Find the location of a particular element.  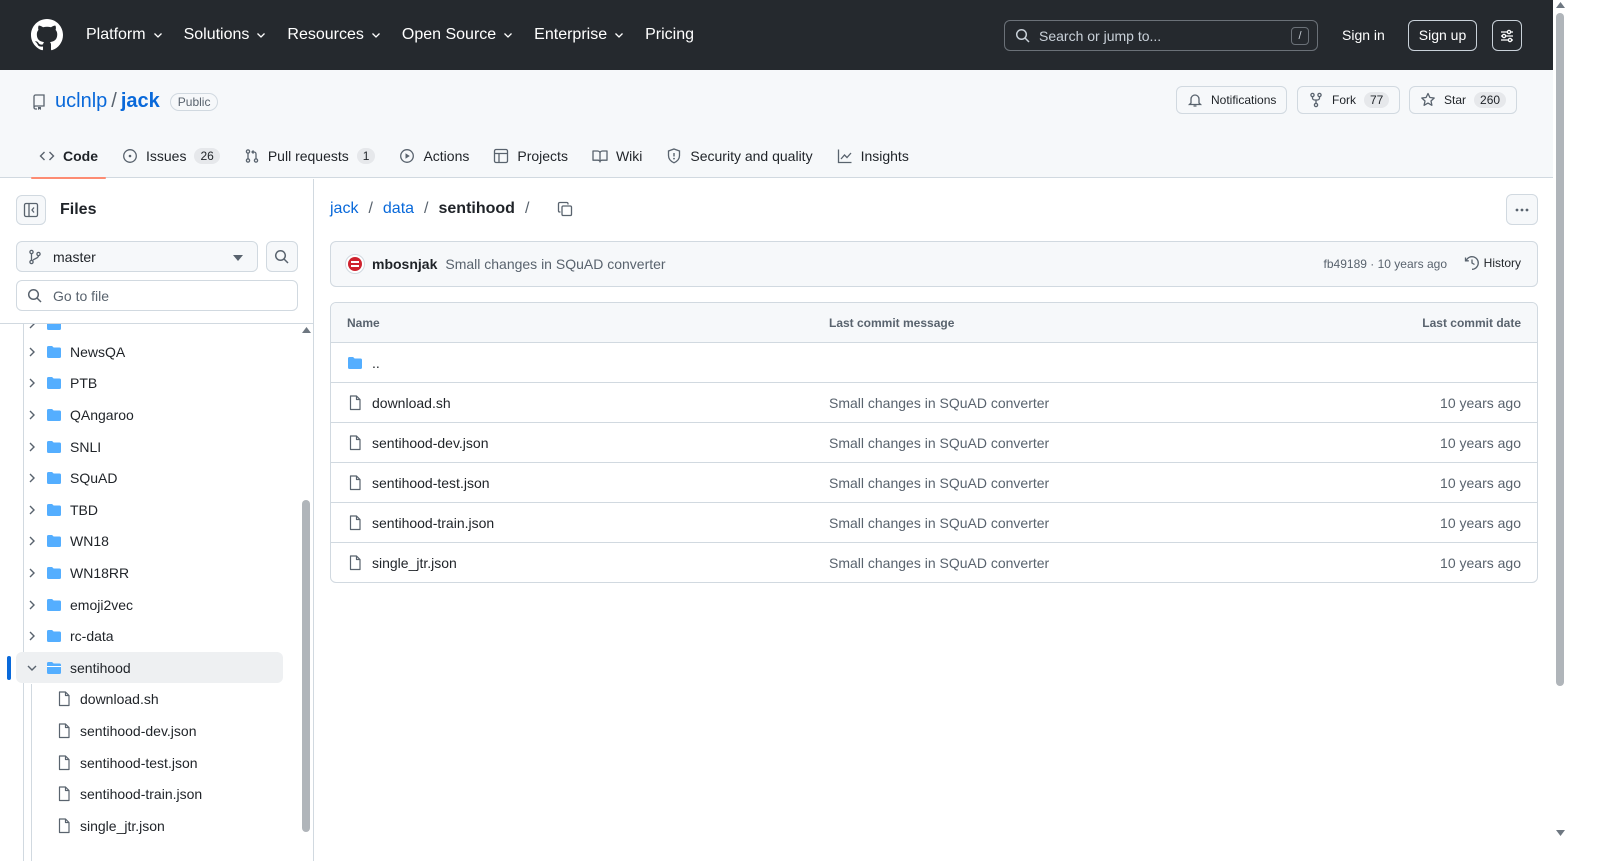

file-name-link: sentihood-train.json is located at coordinates (433, 523).